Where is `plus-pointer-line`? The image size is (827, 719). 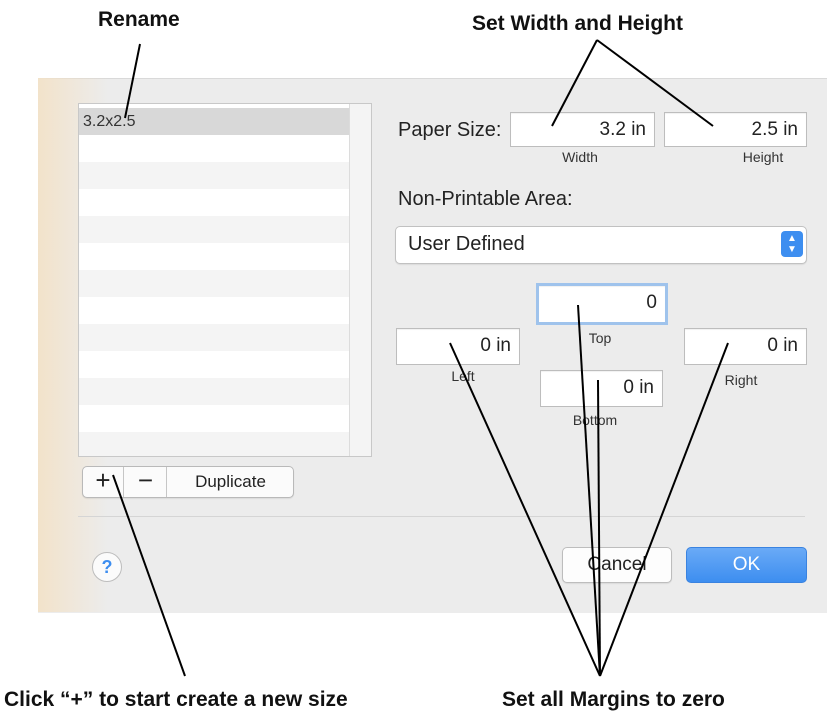 plus-pointer-line is located at coordinates (149, 575).